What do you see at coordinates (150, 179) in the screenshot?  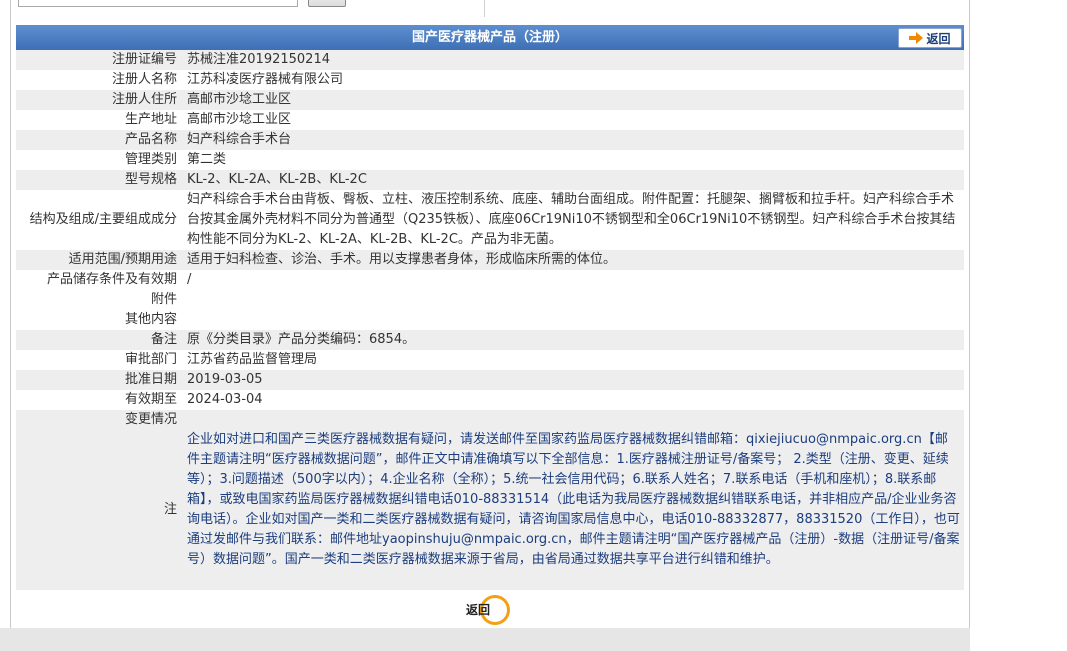 I see `row-label: 型号规格` at bounding box center [150, 179].